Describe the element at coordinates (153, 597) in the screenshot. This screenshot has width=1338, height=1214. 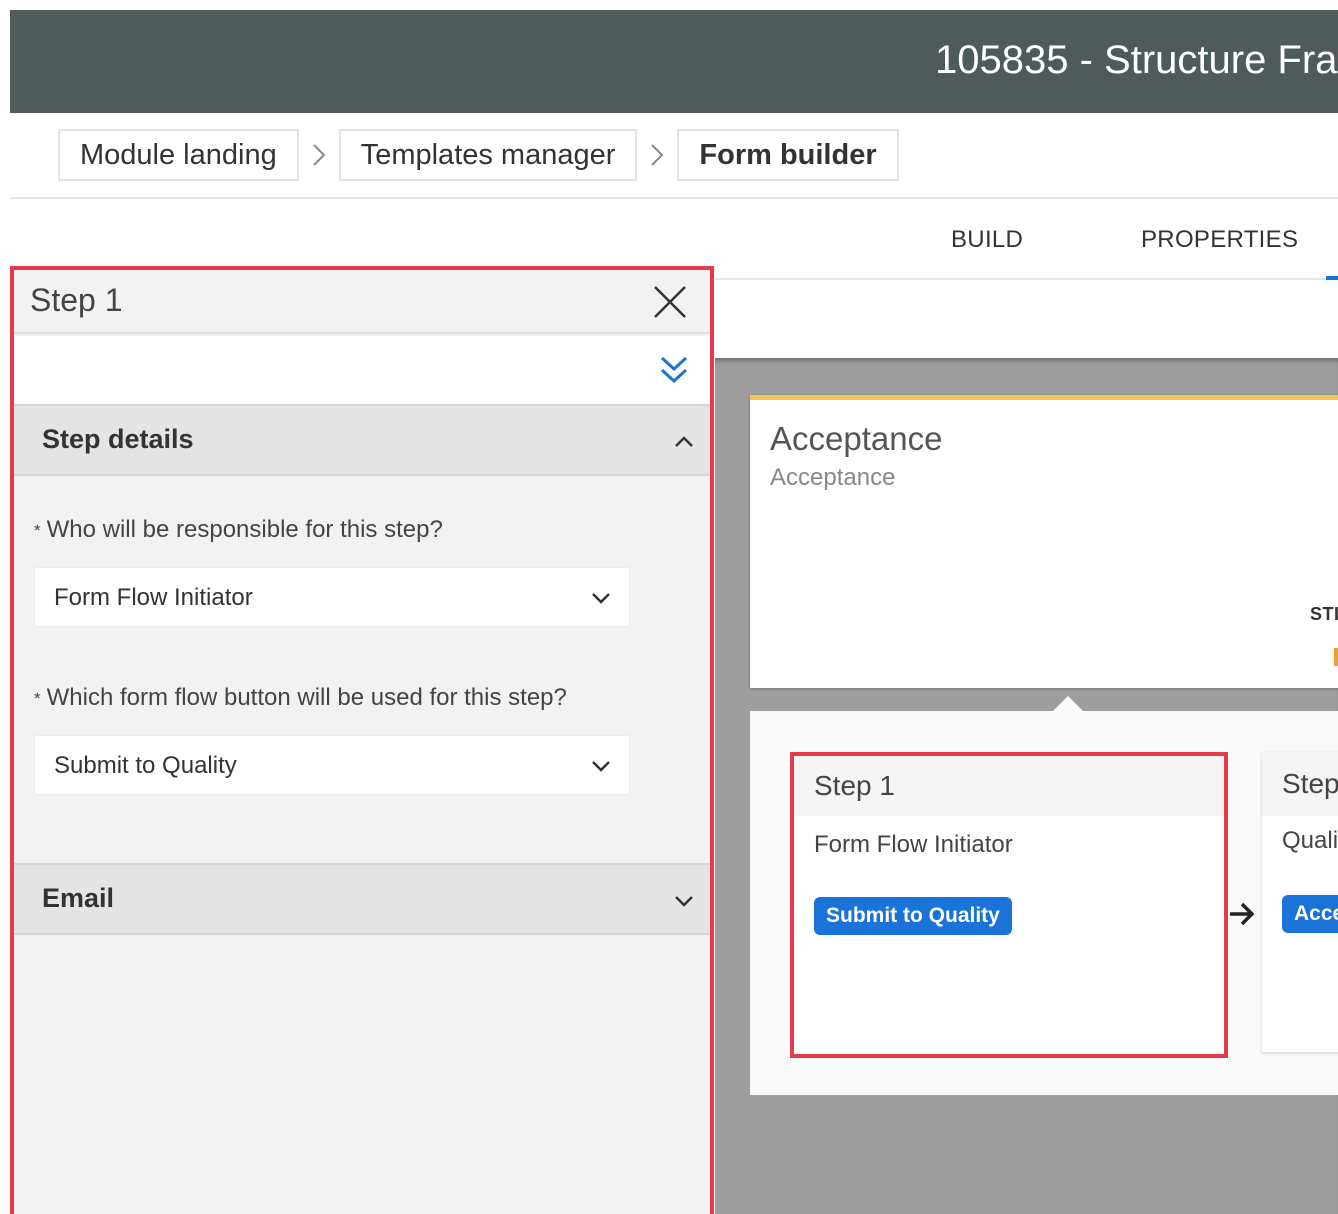
I see `responsible-select-value: Form Flow Initiator` at that location.